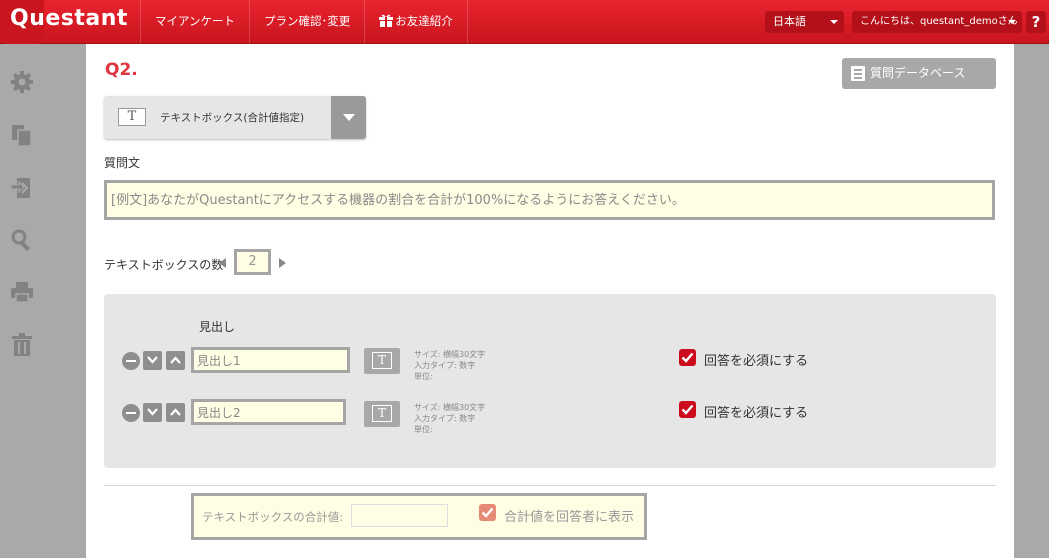 The image size is (1049, 558). I want to click on nav-plan: プラン確認･変更, so click(306, 22).